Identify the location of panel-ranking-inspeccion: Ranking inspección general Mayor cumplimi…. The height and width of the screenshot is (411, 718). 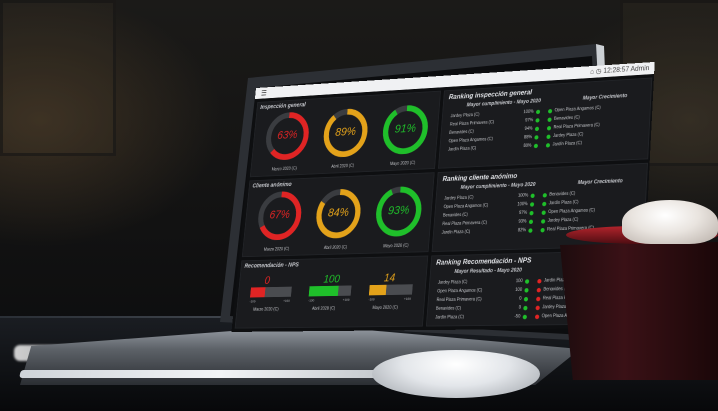
(545, 123).